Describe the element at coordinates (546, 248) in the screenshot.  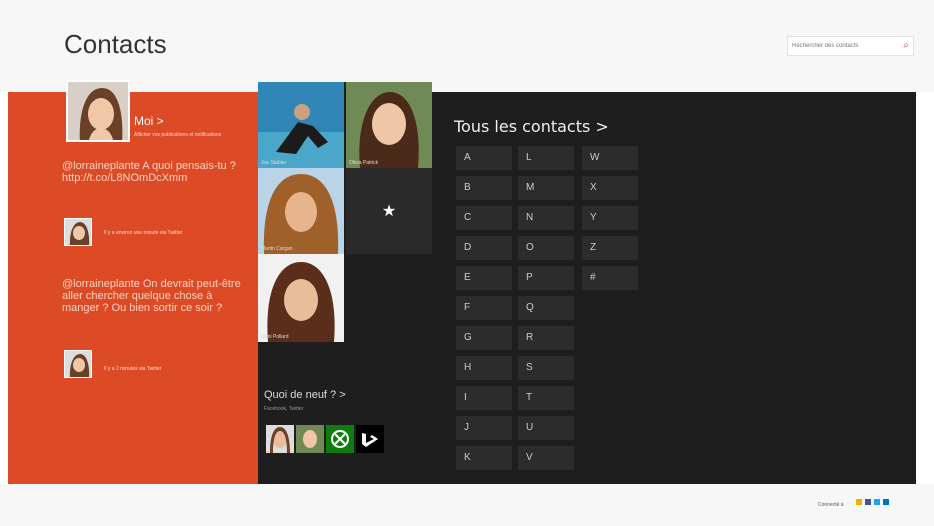
I see `letter-tile-o: O` at that location.